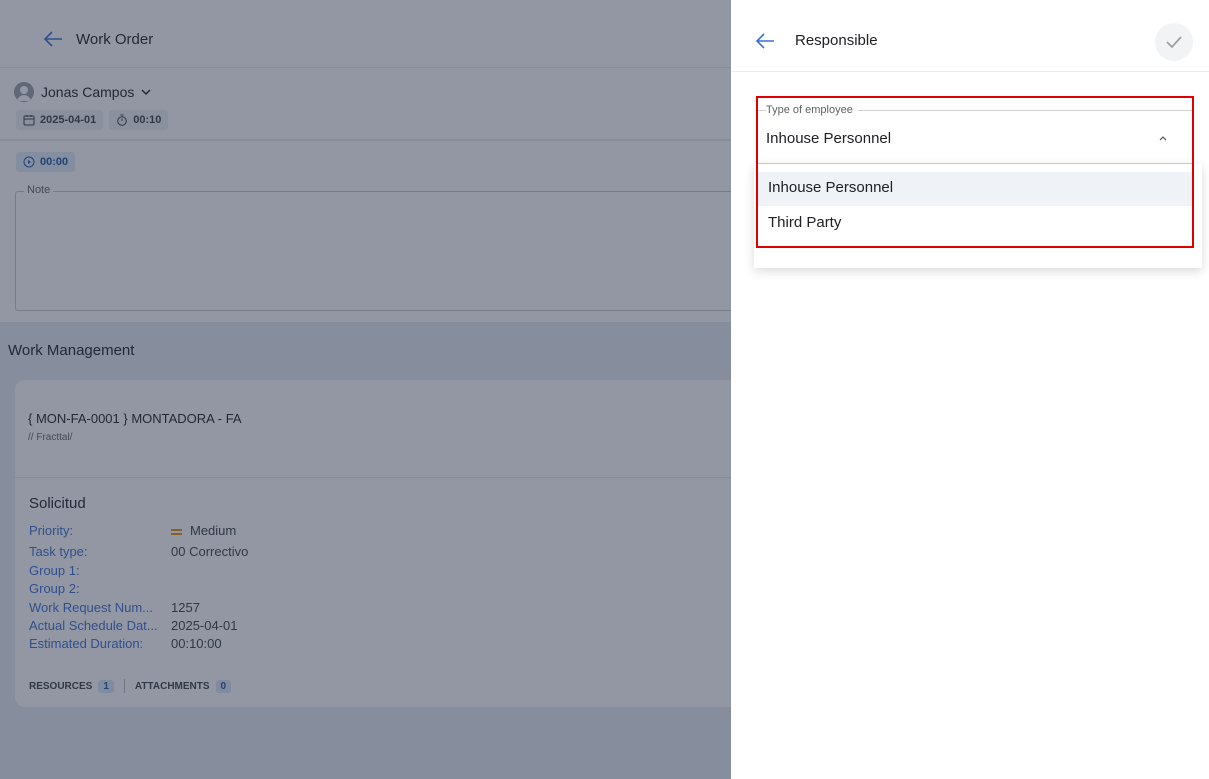 This screenshot has width=1209, height=779. Describe the element at coordinates (829, 138) in the screenshot. I see `employee-type-value: Inhouse Personnel` at that location.